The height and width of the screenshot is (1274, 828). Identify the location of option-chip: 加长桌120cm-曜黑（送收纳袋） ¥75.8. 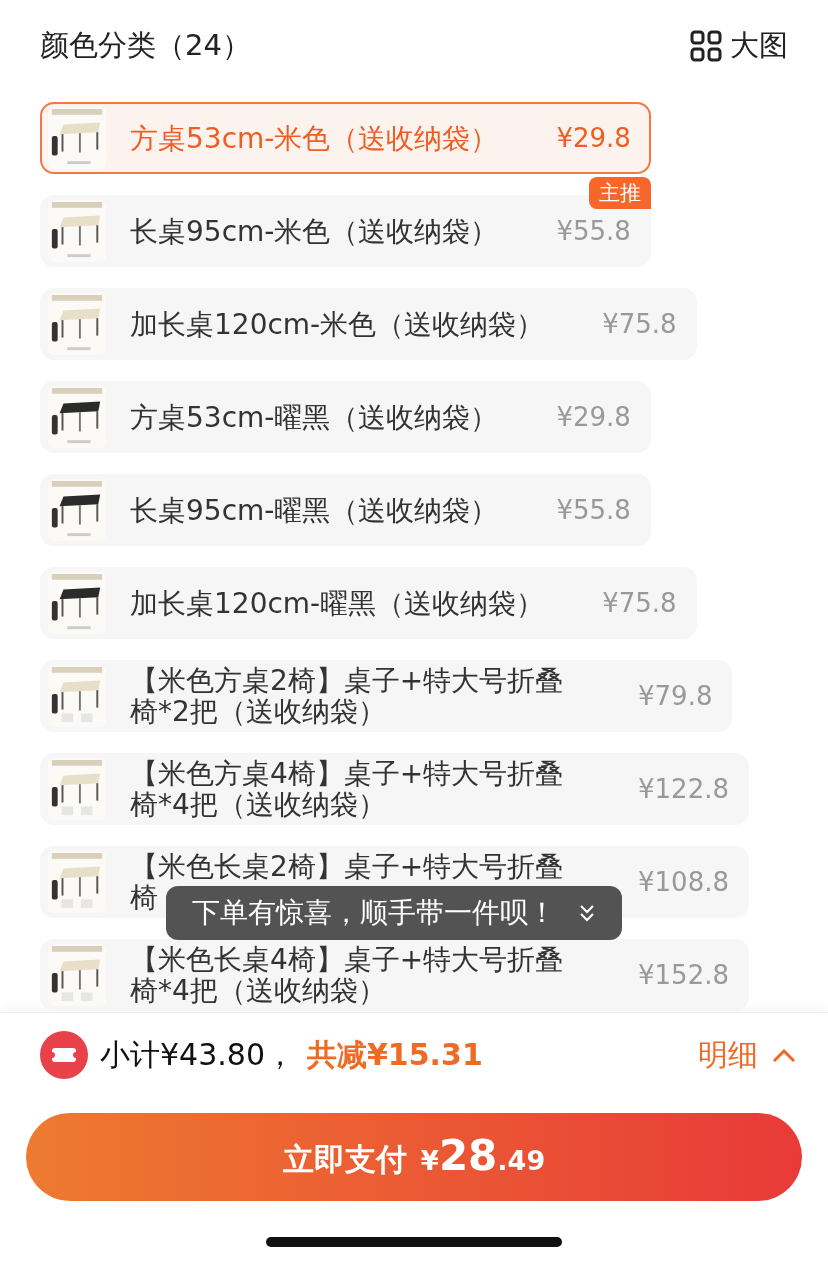
(368, 603).